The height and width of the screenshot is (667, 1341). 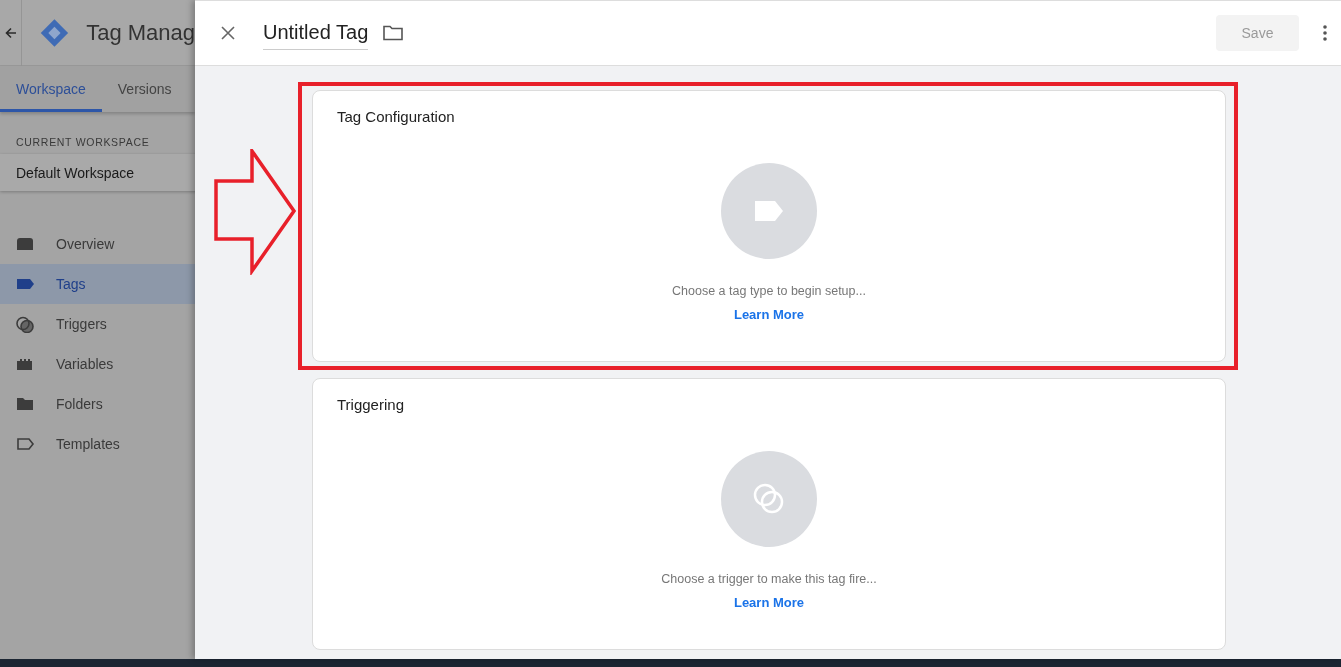 What do you see at coordinates (10, 32) in the screenshot?
I see `back-arrow-icon` at bounding box center [10, 32].